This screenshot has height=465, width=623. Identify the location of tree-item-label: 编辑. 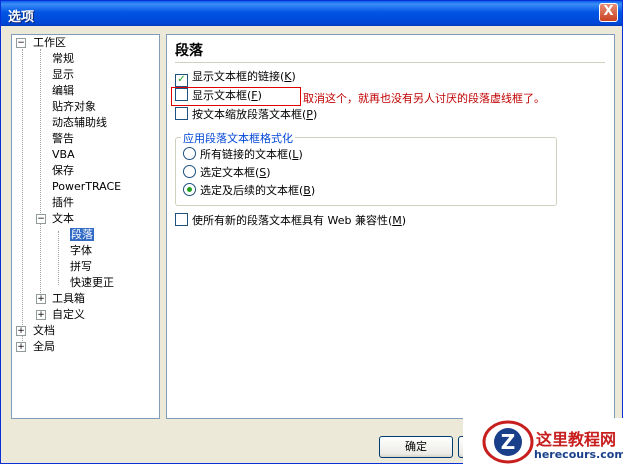
(63, 90).